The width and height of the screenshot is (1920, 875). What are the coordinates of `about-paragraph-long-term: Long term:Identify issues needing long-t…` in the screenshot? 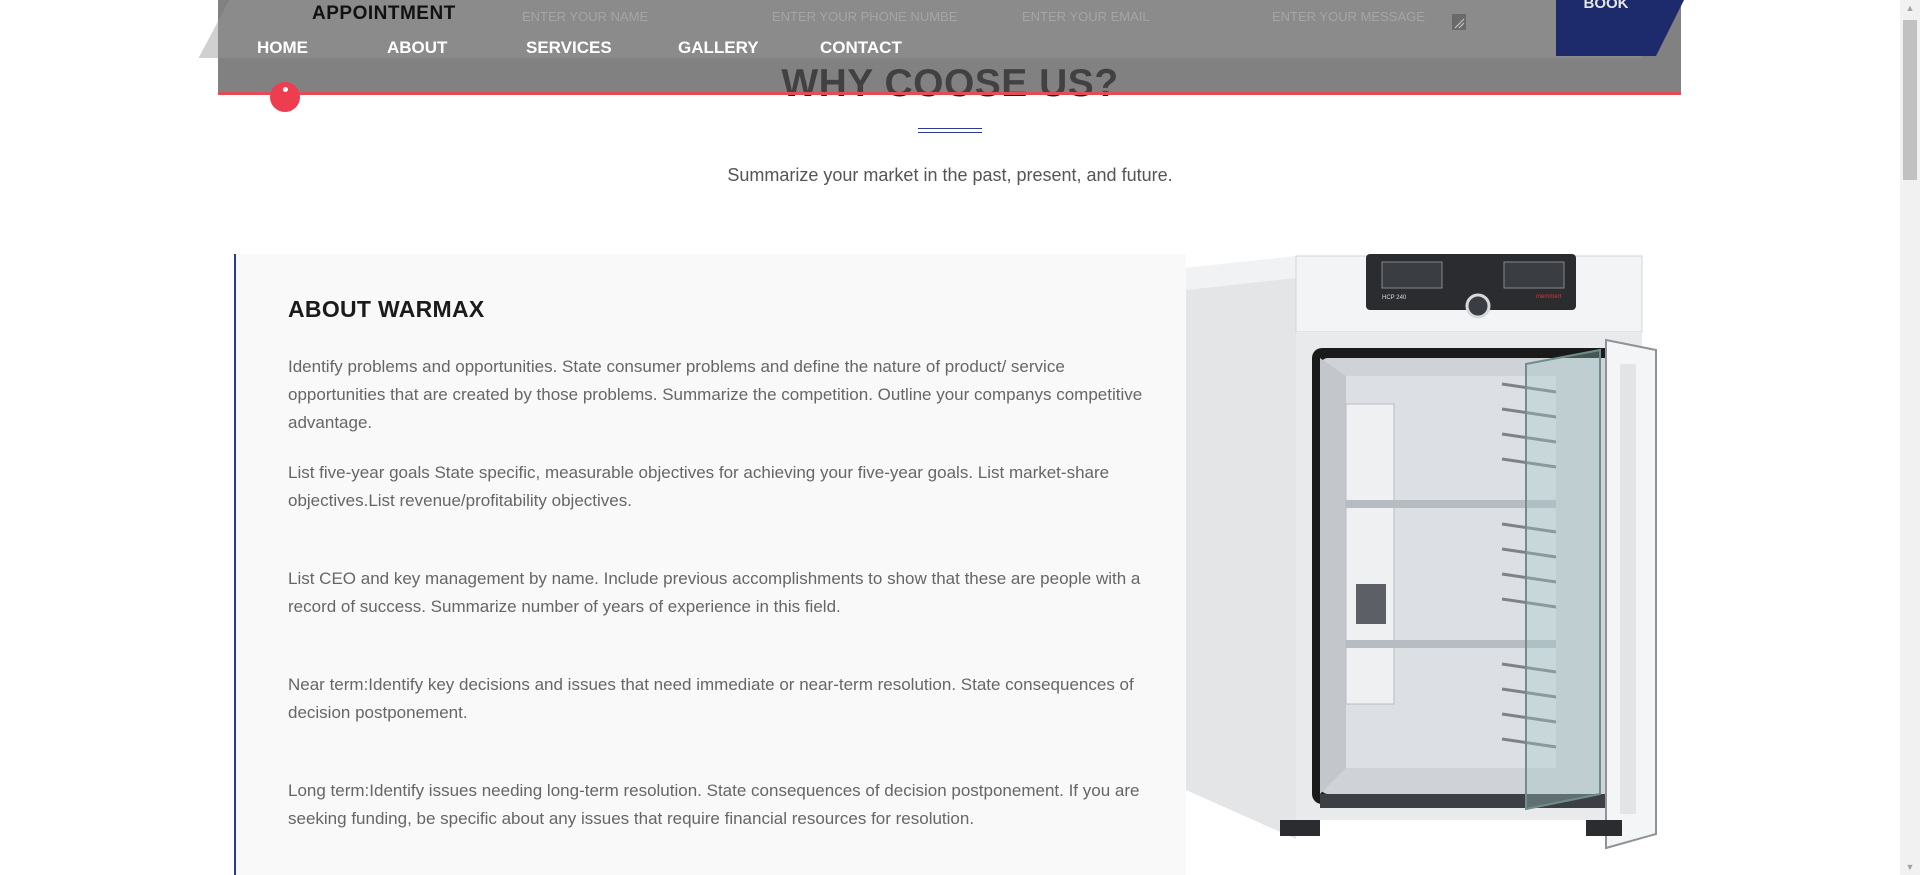 It's located at (714, 804).